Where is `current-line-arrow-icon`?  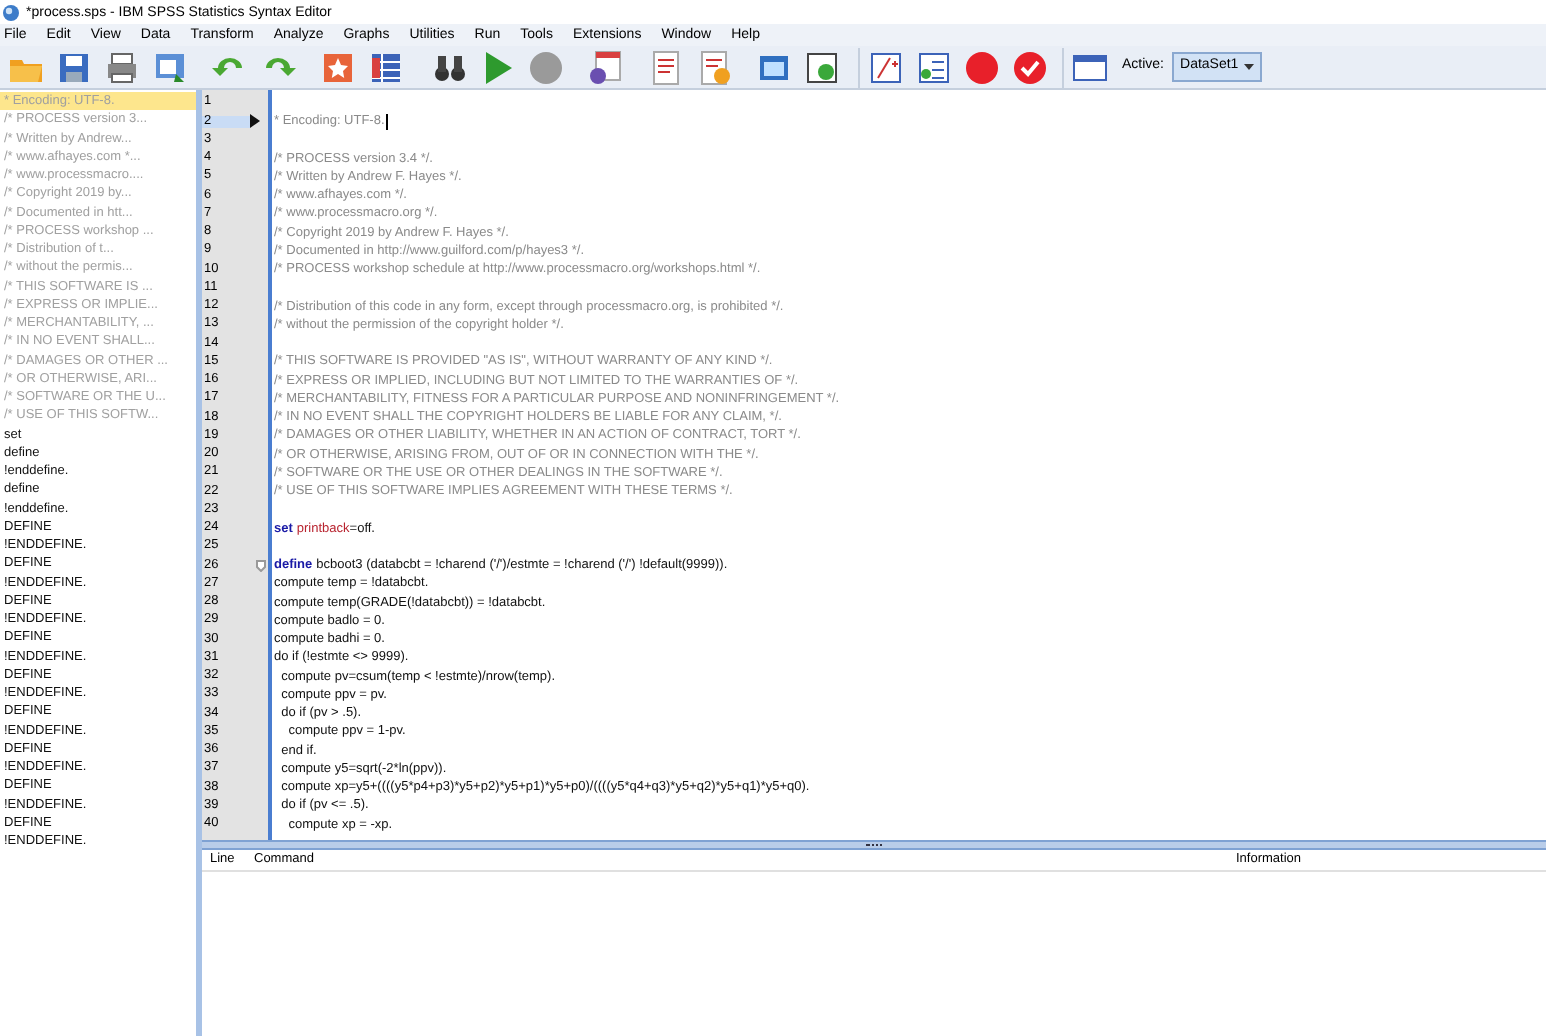
current-line-arrow-icon is located at coordinates (255, 121).